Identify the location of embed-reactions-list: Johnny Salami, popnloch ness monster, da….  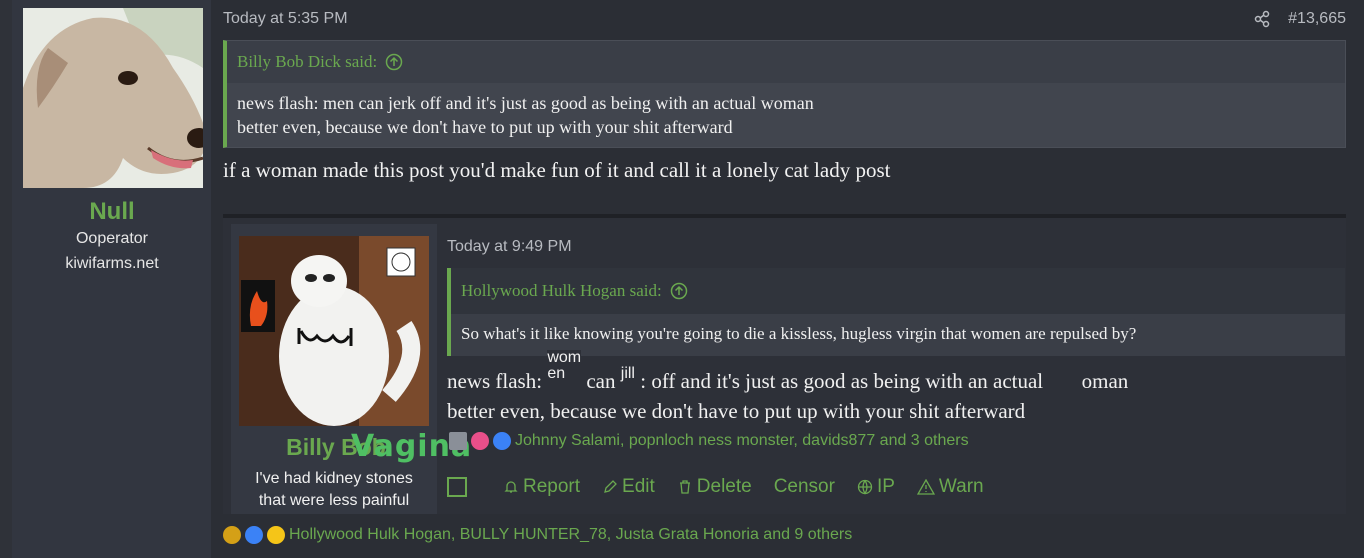
(742, 440).